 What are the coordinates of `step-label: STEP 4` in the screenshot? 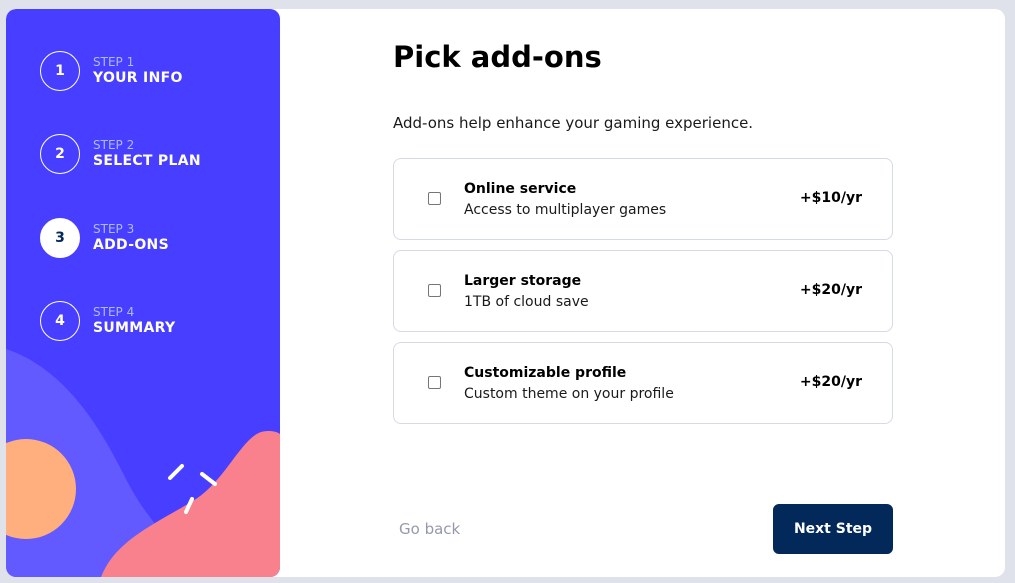 It's located at (114, 312).